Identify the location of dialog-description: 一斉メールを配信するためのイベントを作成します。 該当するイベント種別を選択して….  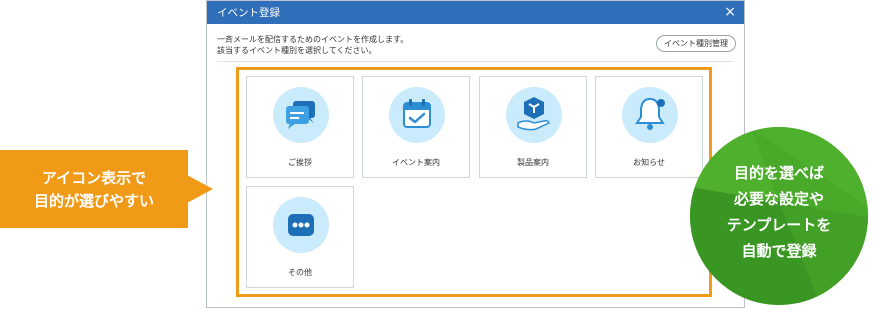
(312, 45).